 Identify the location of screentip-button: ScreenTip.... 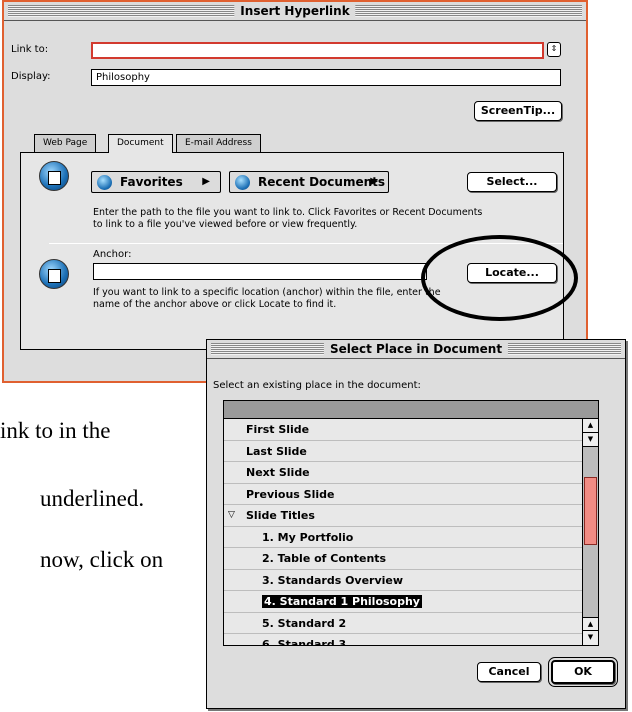
(518, 111).